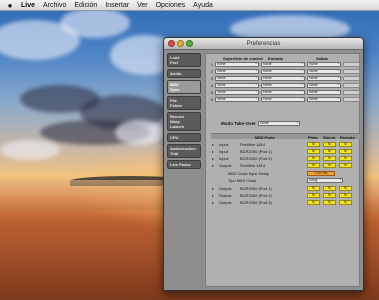  What do you see at coordinates (184, 87) in the screenshot?
I see `sidebar-tab: MIDI Sync` at bounding box center [184, 87].